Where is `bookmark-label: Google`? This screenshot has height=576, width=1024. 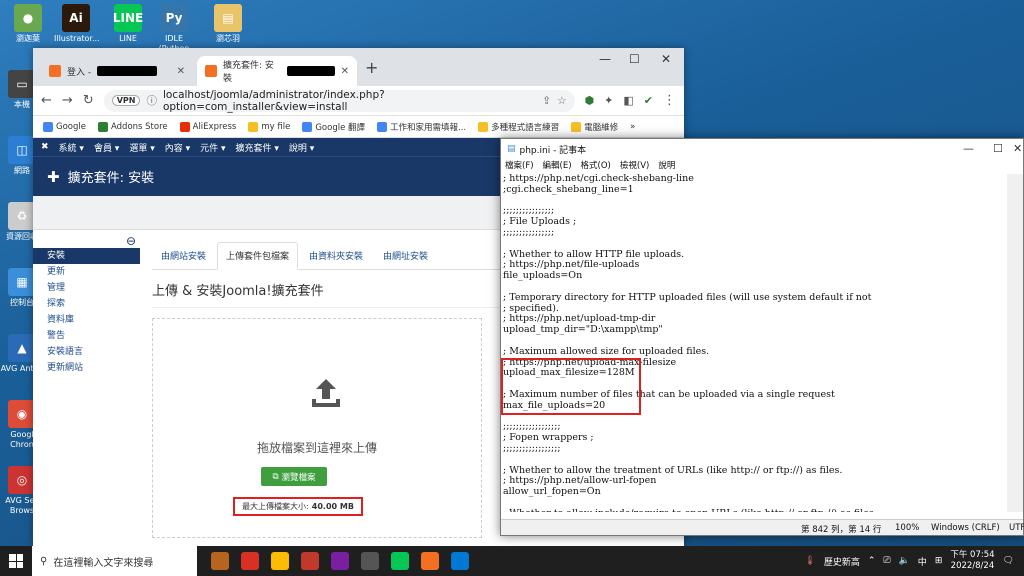
bookmark-label: Google is located at coordinates (71, 126).